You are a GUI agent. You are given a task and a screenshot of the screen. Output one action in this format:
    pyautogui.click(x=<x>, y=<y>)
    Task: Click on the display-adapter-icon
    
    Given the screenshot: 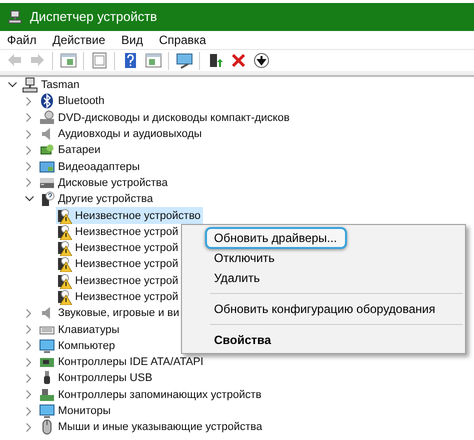 What is the action you would take?
    pyautogui.click(x=47, y=166)
    